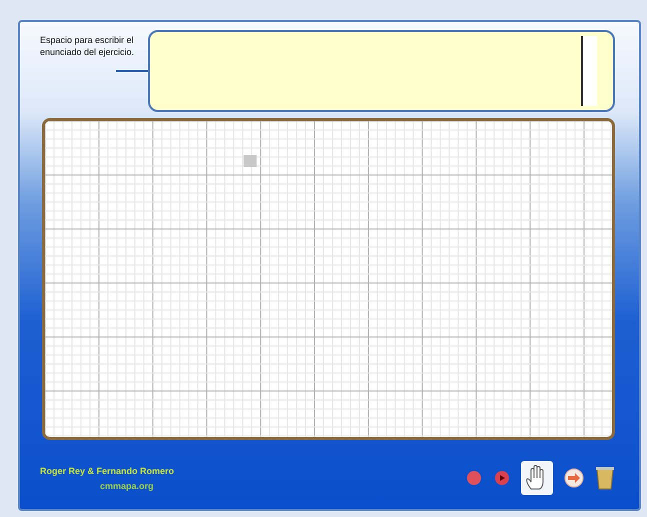 The image size is (647, 517). Describe the element at coordinates (381, 71) in the screenshot. I see `statement-field` at that location.